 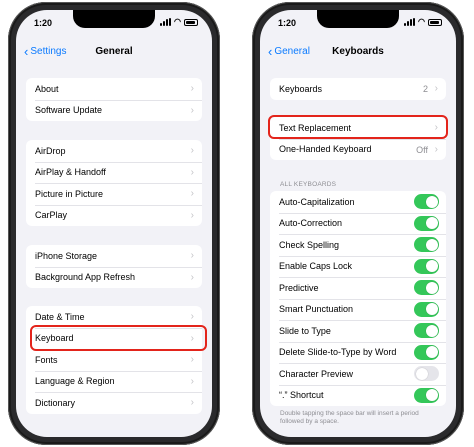 What do you see at coordinates (114, 403) in the screenshot?
I see `list-item-dictionary: Dictionary ›` at bounding box center [114, 403].